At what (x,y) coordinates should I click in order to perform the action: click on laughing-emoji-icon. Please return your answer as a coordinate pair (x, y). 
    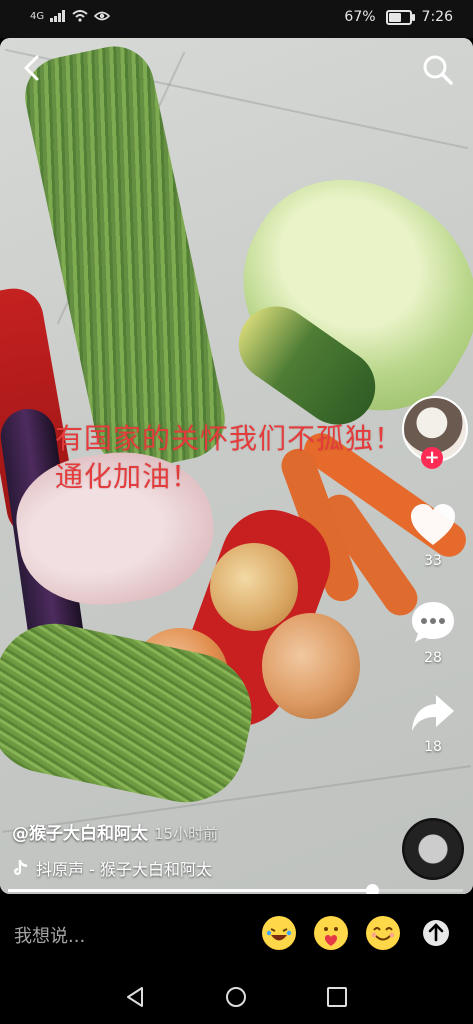
    Looking at the image, I should click on (279, 933).